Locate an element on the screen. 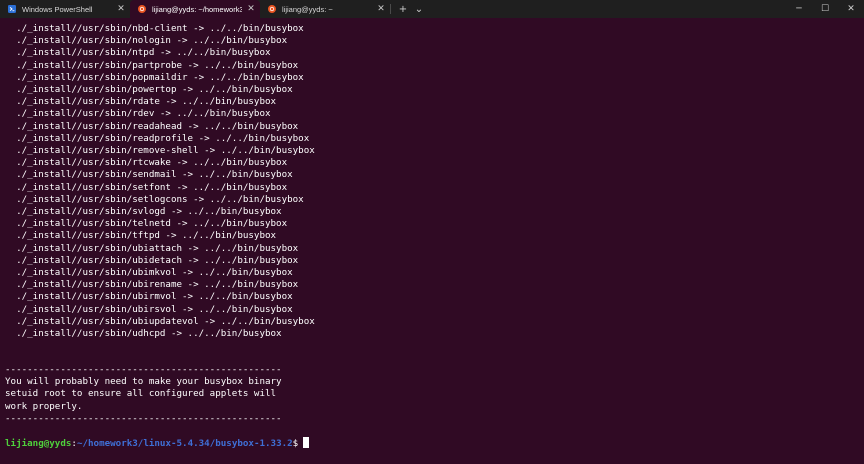  tab-label: lijiang@yyds: ~/homework3/linu is located at coordinates (197, 9).